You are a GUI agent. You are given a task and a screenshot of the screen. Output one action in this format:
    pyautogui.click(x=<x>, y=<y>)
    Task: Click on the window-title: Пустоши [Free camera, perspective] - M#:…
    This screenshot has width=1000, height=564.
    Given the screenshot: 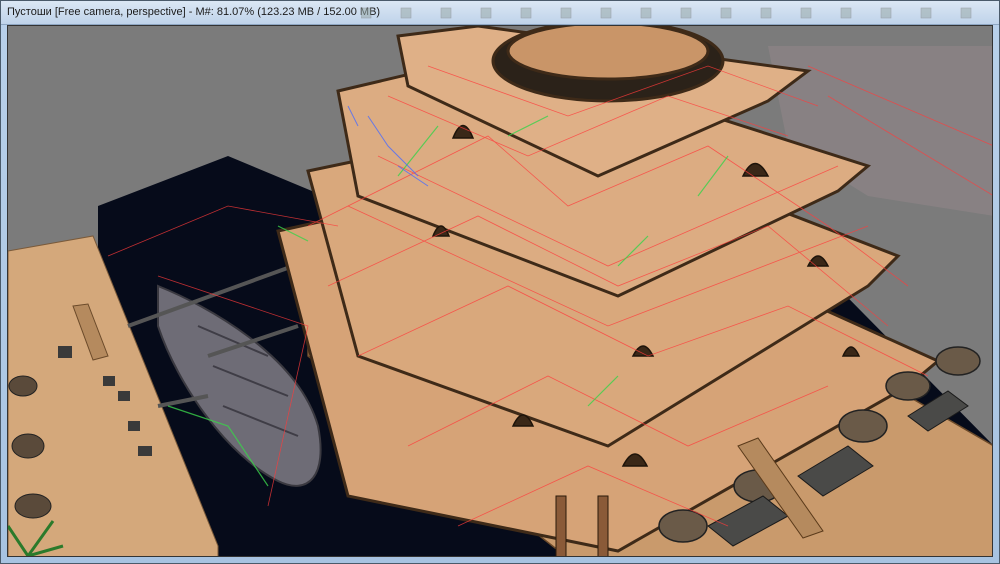 What is the action you would take?
    pyautogui.click(x=194, y=12)
    